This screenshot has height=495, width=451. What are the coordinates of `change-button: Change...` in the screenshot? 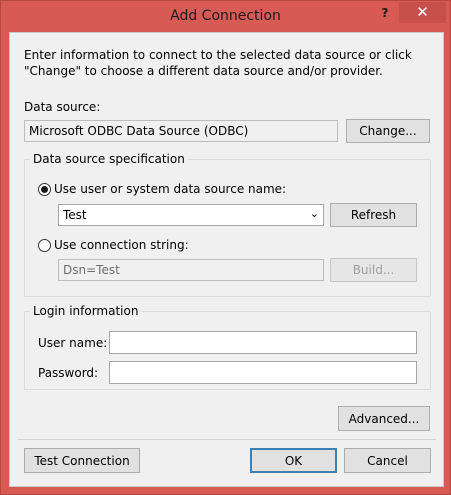 It's located at (388, 131).